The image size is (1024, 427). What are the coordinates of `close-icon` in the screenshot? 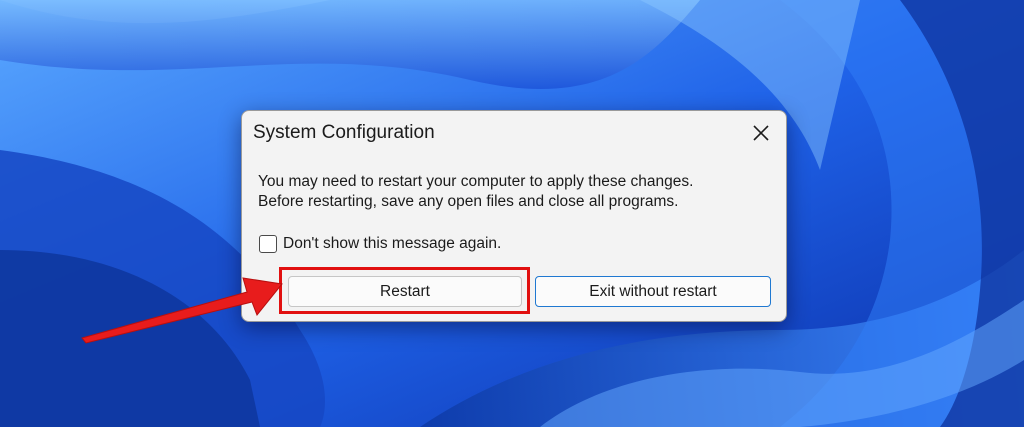 It's located at (761, 133).